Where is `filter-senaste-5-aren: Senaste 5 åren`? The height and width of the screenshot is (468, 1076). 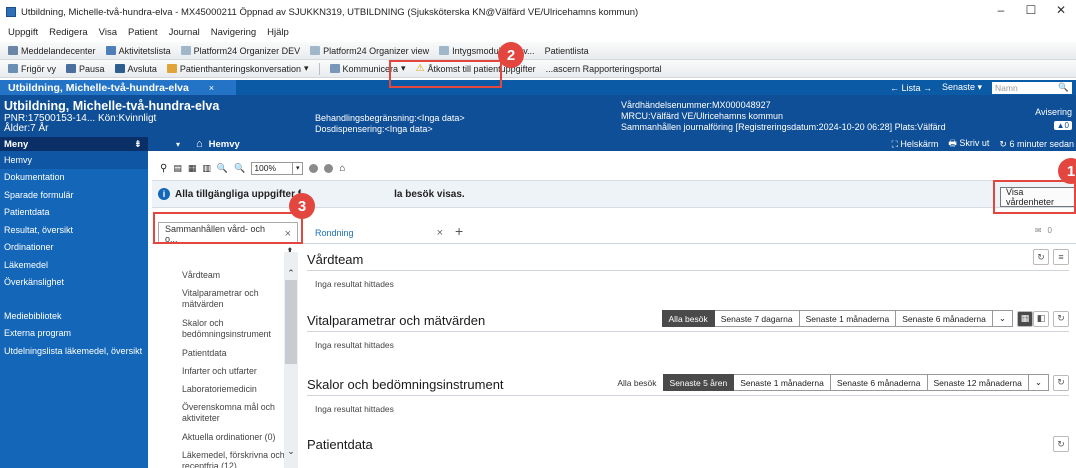 filter-senaste-5-aren: Senaste 5 åren is located at coordinates (698, 382).